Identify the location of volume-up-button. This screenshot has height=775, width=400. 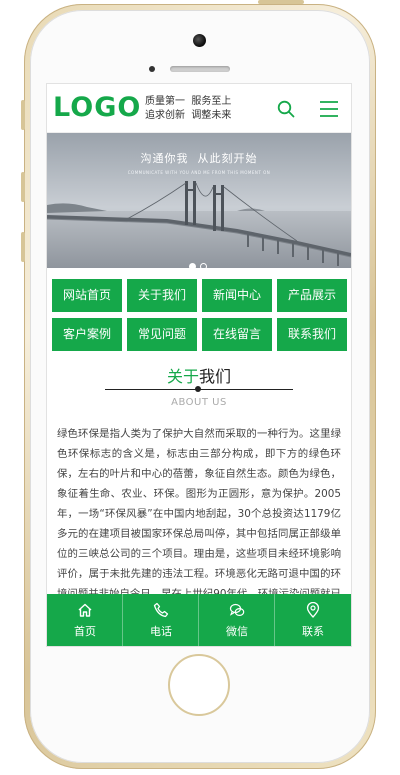
(23, 187).